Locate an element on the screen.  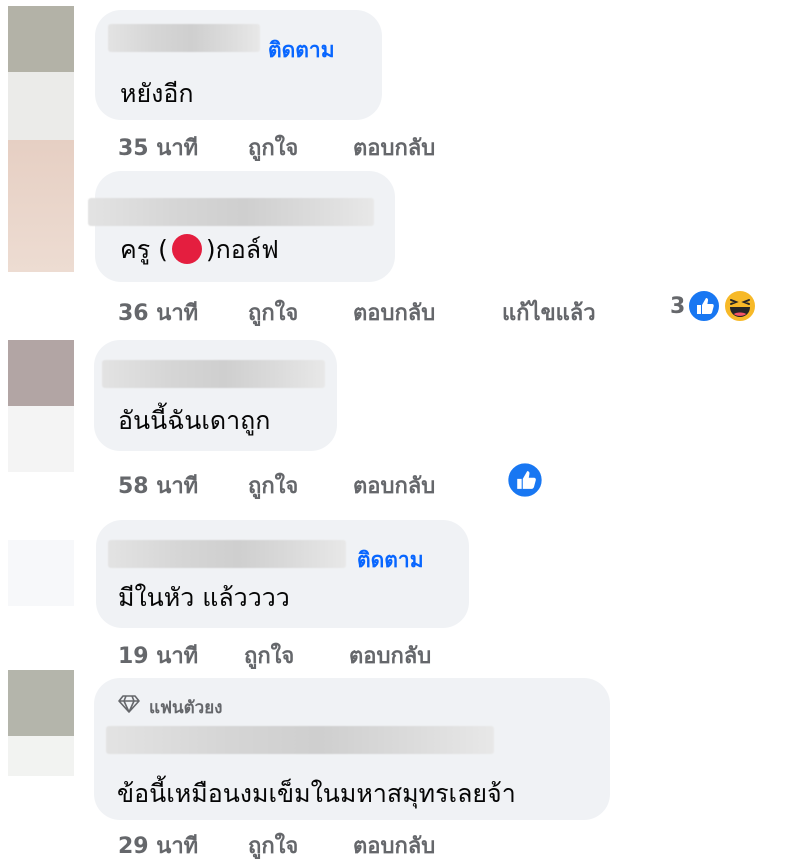
comment-text: หยังอีก is located at coordinates (157, 93).